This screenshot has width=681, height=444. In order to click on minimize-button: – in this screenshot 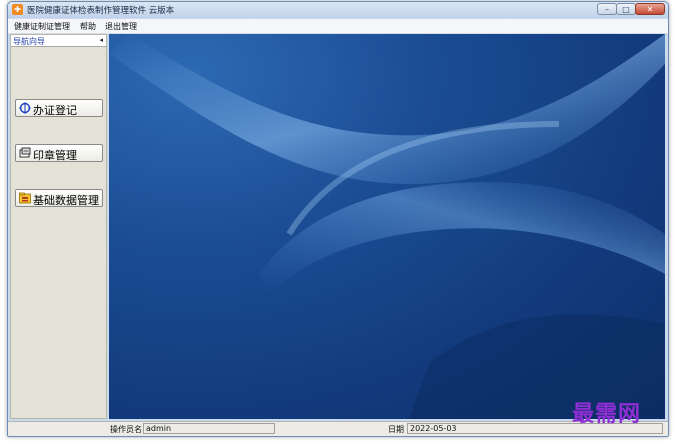, I will do `click(607, 9)`.